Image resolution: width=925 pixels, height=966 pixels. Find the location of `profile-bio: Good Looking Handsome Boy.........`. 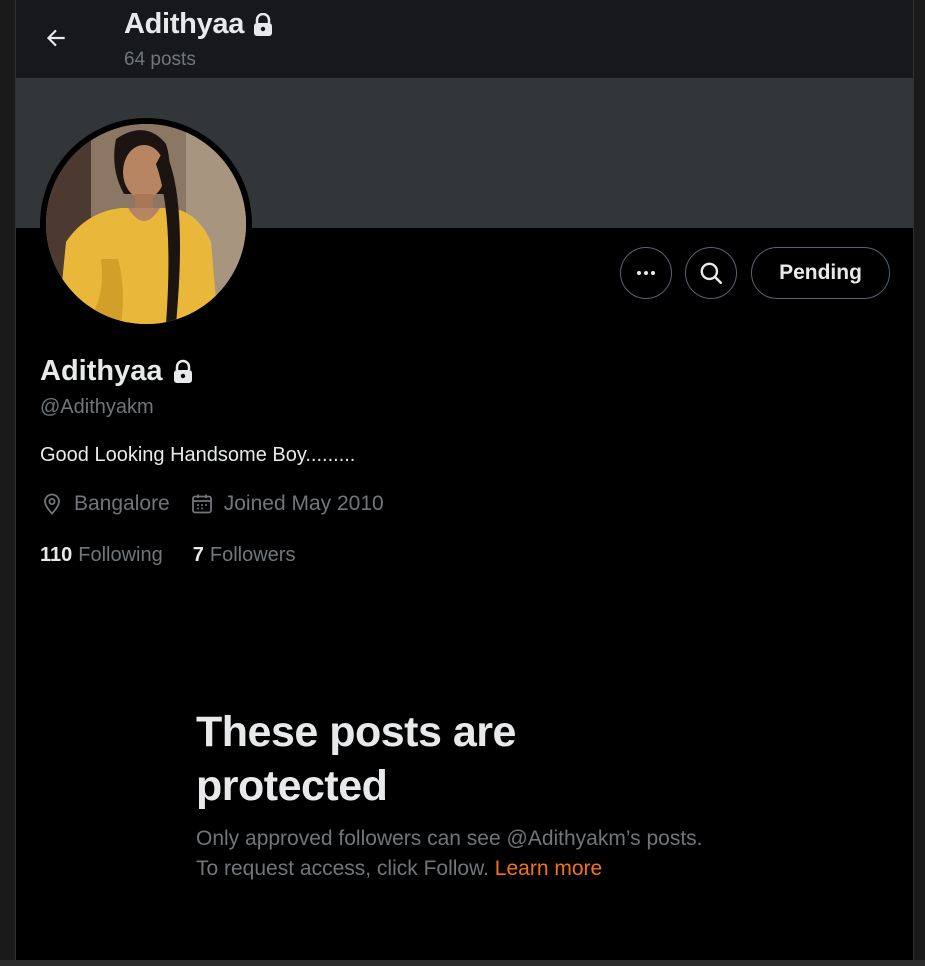

profile-bio: Good Looking Handsome Boy......... is located at coordinates (198, 455).